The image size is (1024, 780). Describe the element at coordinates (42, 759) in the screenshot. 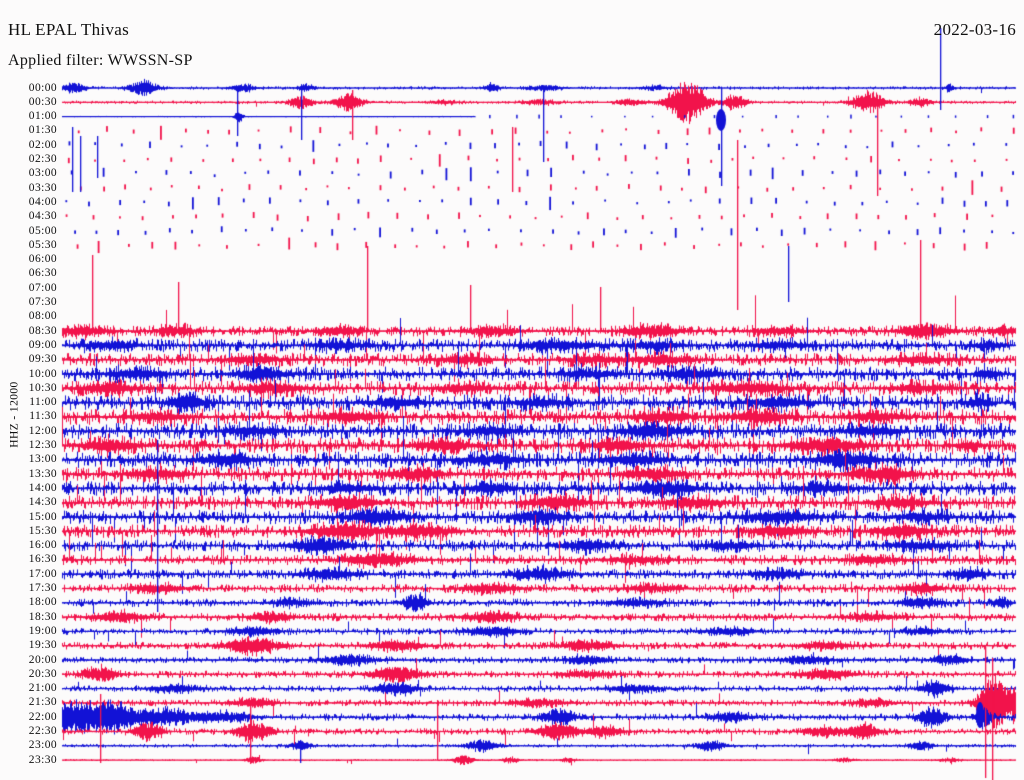

I see `time-label: 23:30` at that location.